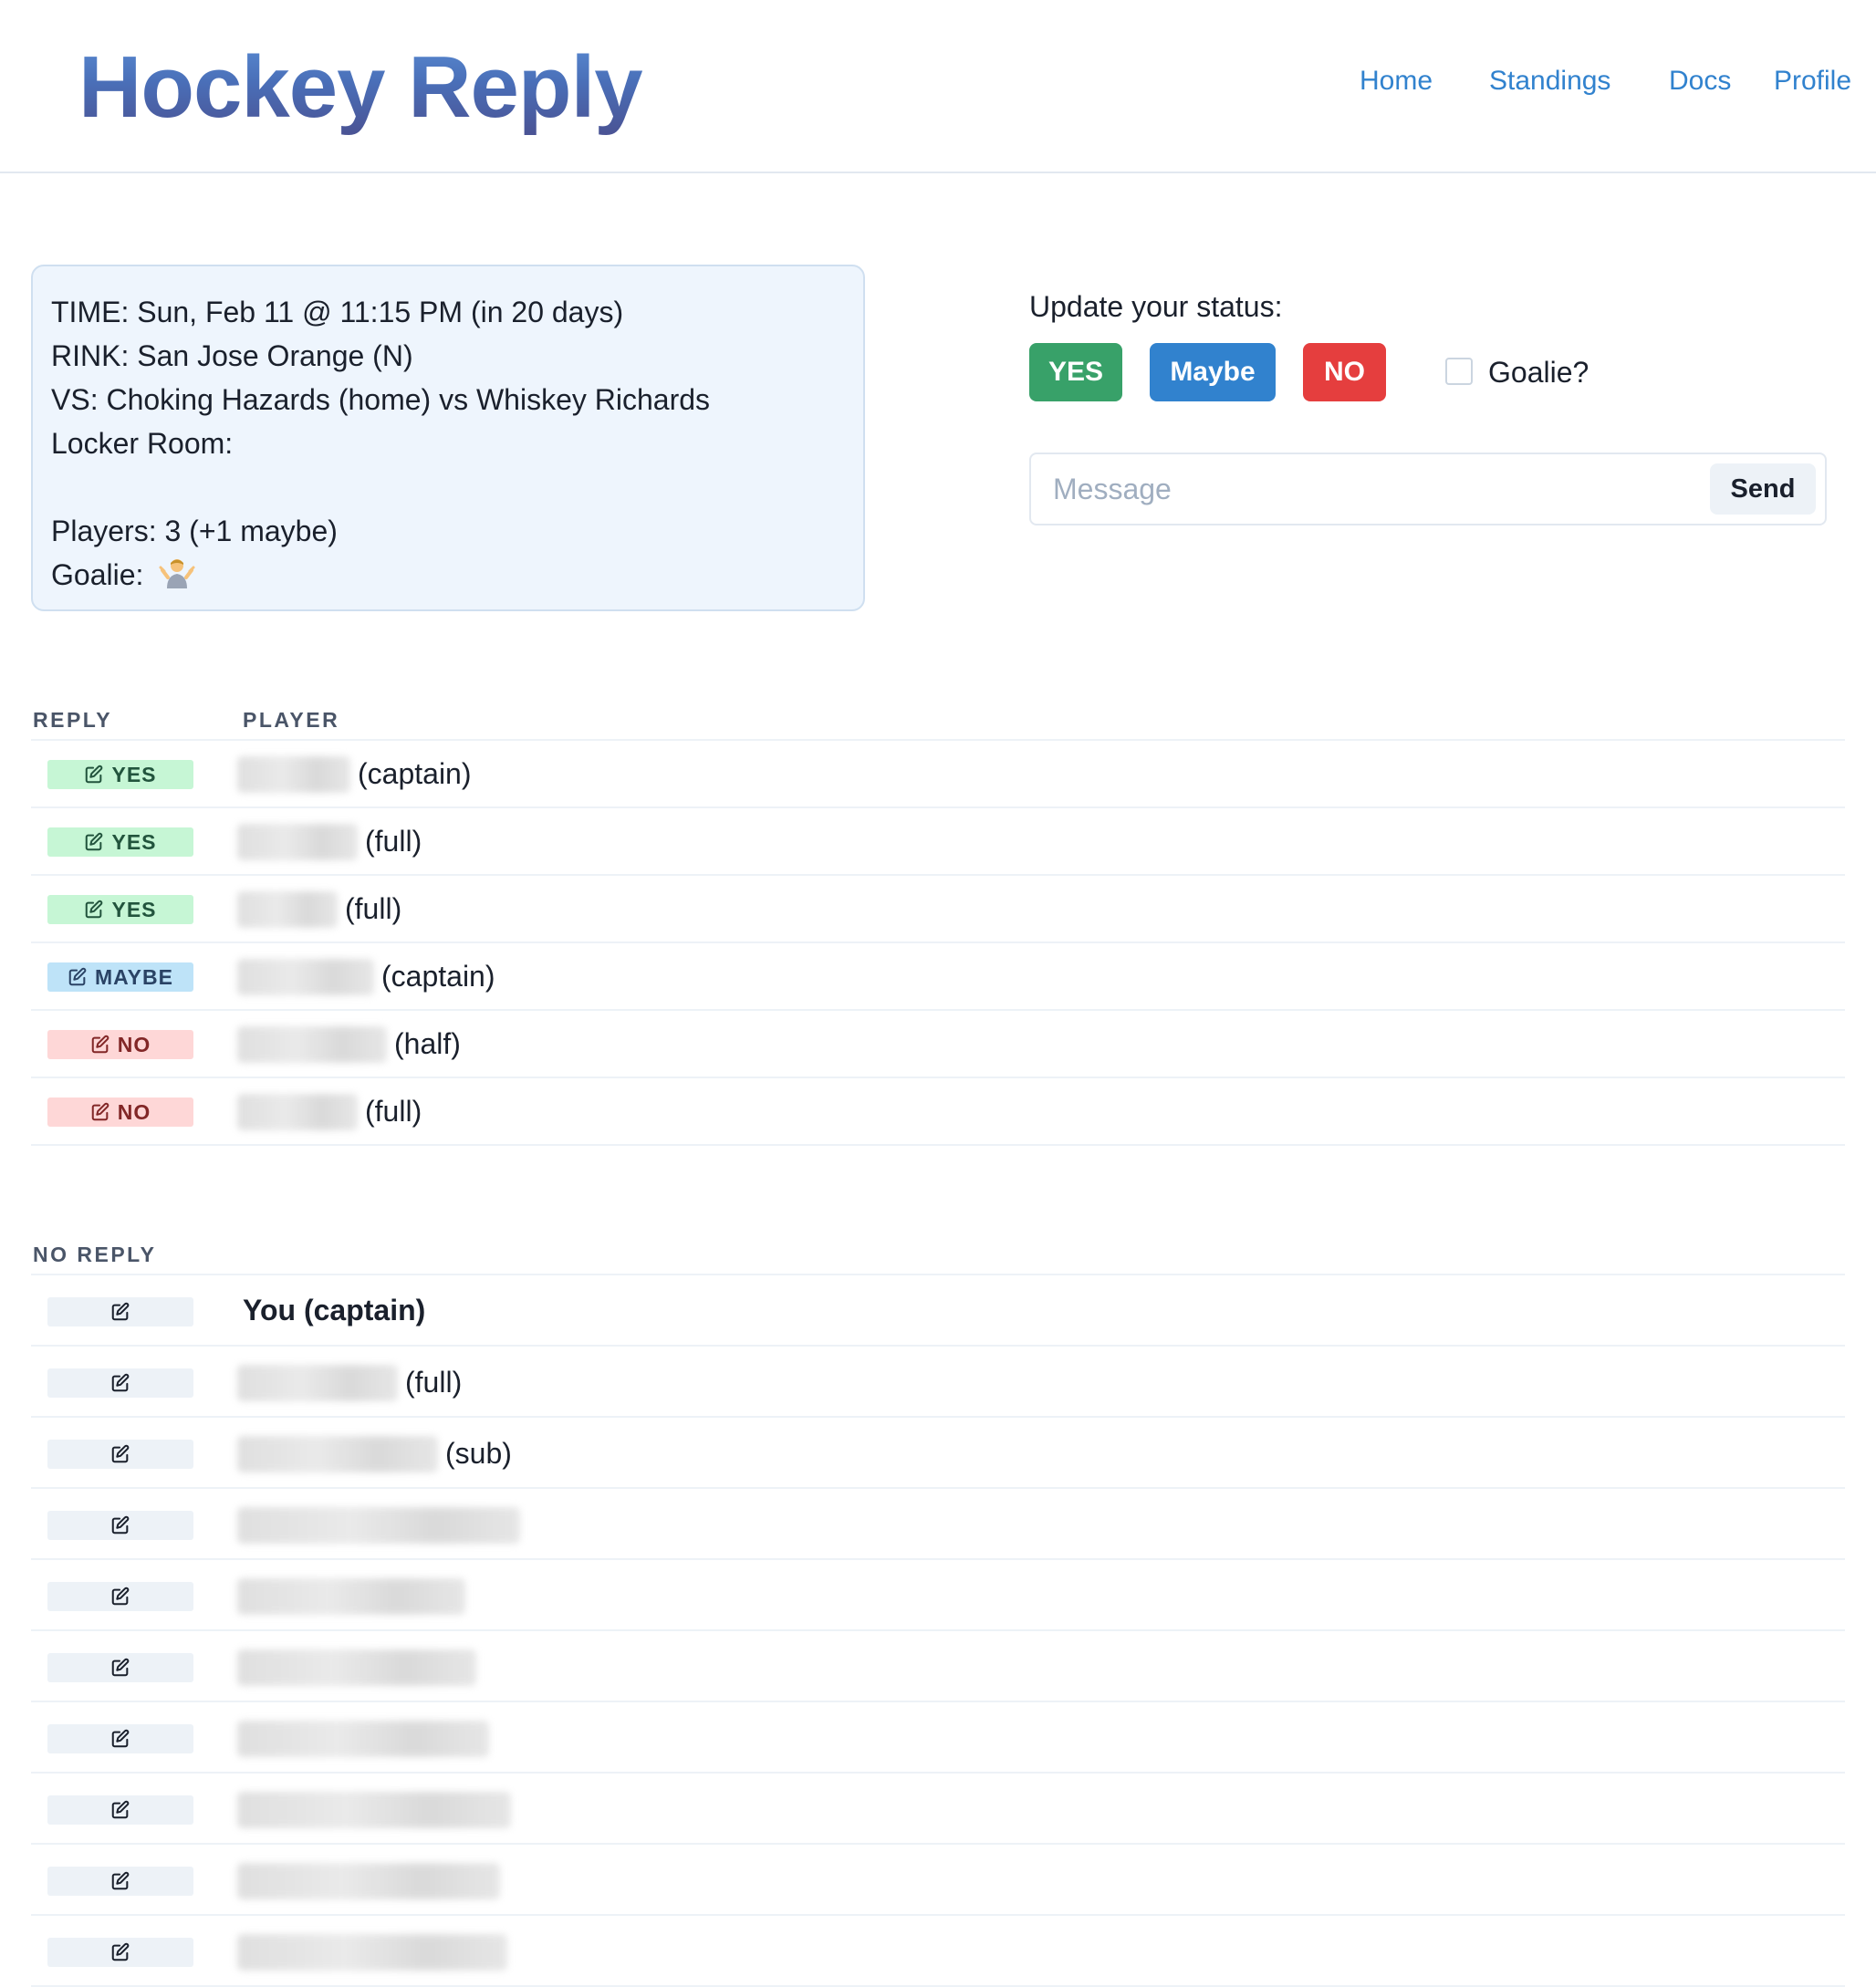 The width and height of the screenshot is (1876, 1987). I want to click on goalie-checkbox, so click(1459, 371).